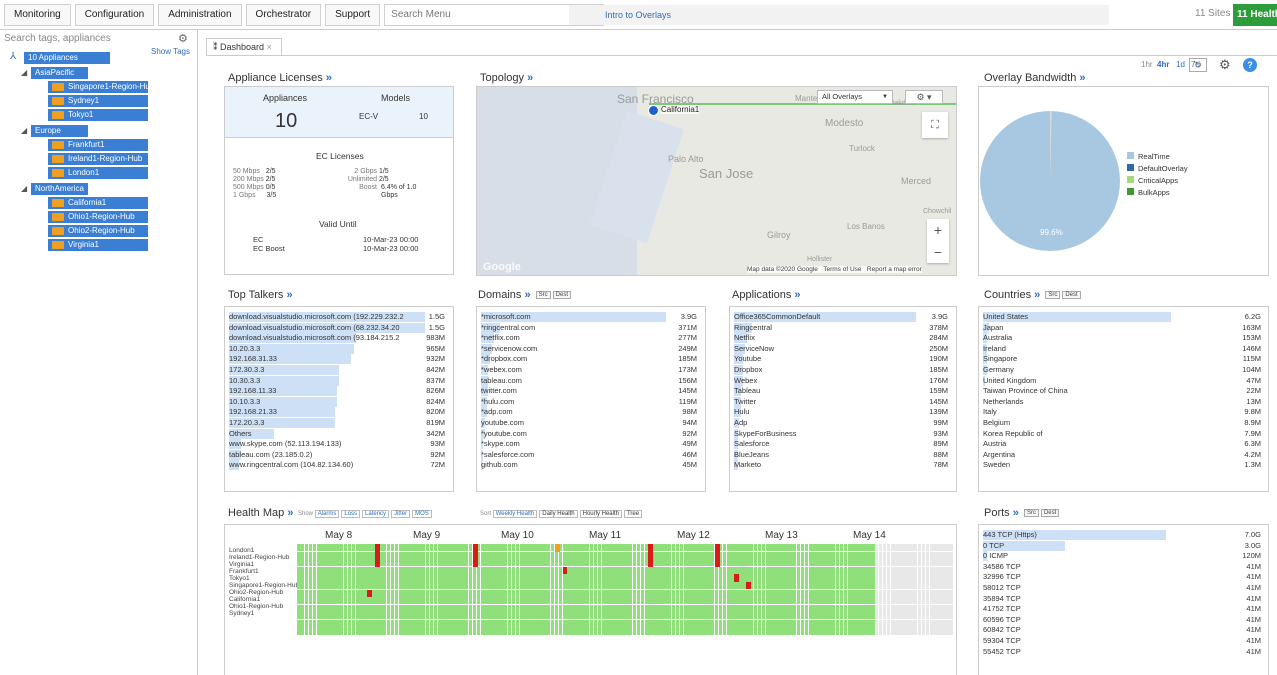  I want to click on time-1d: 1d, so click(1180, 64).